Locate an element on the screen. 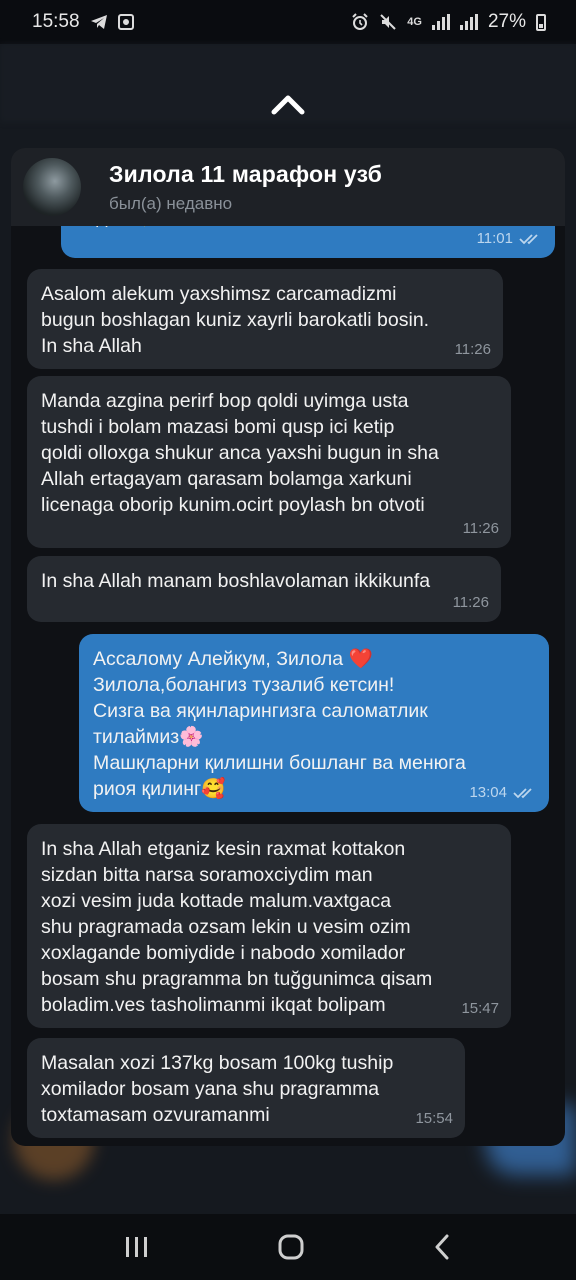 The width and height of the screenshot is (576, 1280). signal-icon is located at coordinates (440, 22).